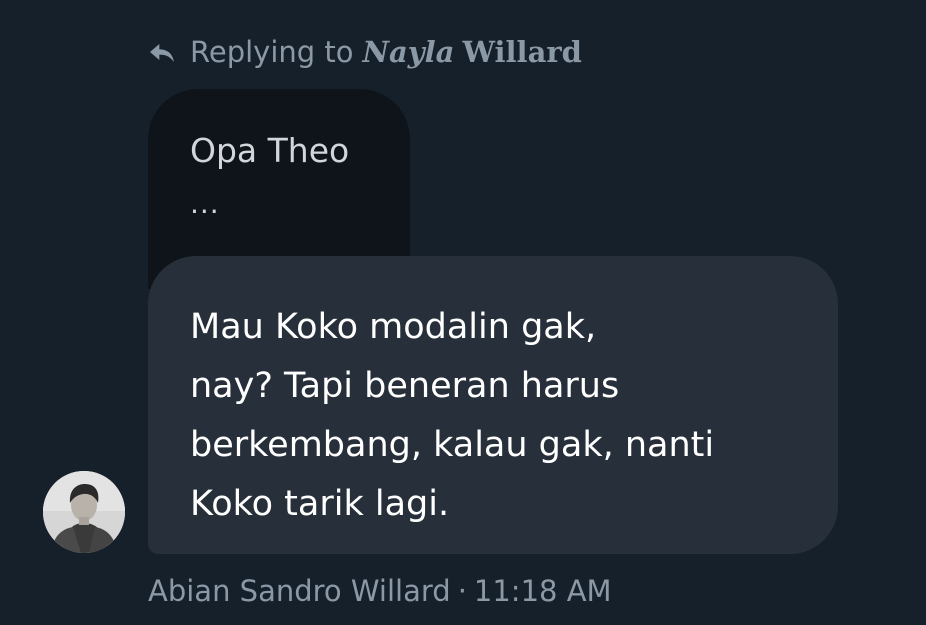 This screenshot has height=625, width=926. I want to click on message-time: 11:18 AM, so click(542, 591).